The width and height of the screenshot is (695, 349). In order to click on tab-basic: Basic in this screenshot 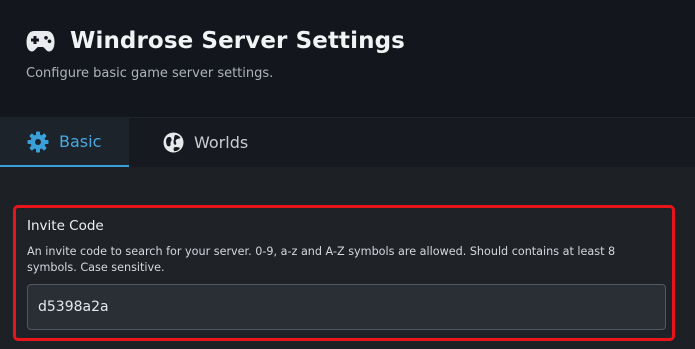, I will do `click(64, 142)`.